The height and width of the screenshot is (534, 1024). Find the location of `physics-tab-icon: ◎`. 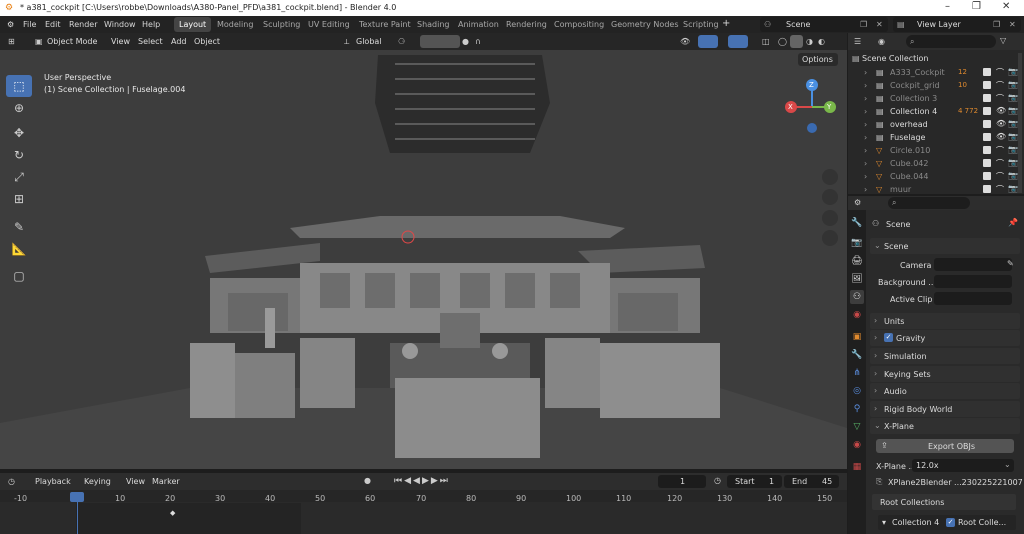

physics-tab-icon: ◎ is located at coordinates (857, 391).